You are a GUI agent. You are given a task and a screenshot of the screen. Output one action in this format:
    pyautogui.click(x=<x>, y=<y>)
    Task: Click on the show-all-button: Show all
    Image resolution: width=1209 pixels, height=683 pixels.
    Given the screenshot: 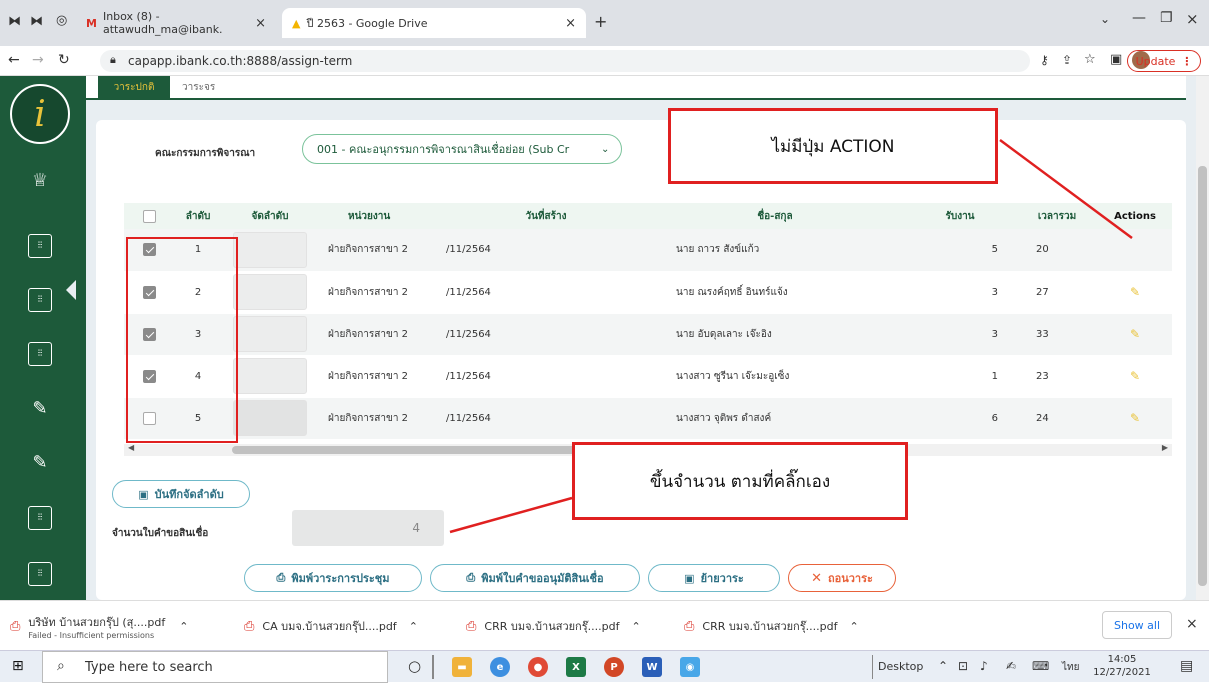 What is the action you would take?
    pyautogui.click(x=1137, y=625)
    